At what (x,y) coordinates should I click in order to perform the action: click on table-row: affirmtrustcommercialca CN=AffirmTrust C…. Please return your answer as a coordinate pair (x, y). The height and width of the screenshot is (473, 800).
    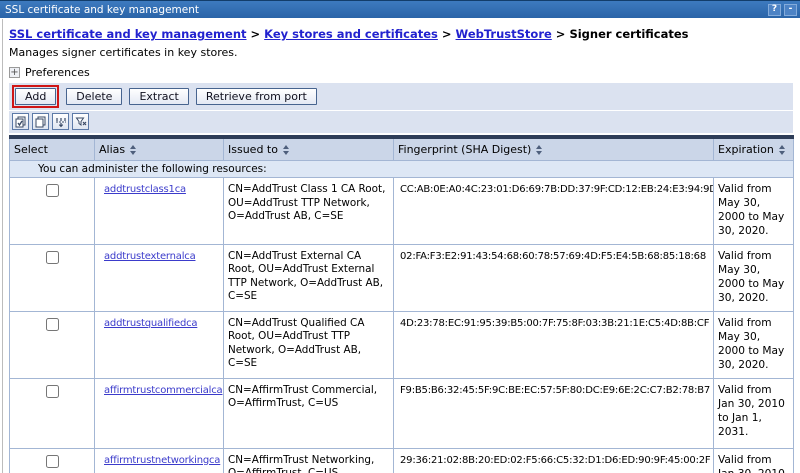
    Looking at the image, I should click on (401, 413).